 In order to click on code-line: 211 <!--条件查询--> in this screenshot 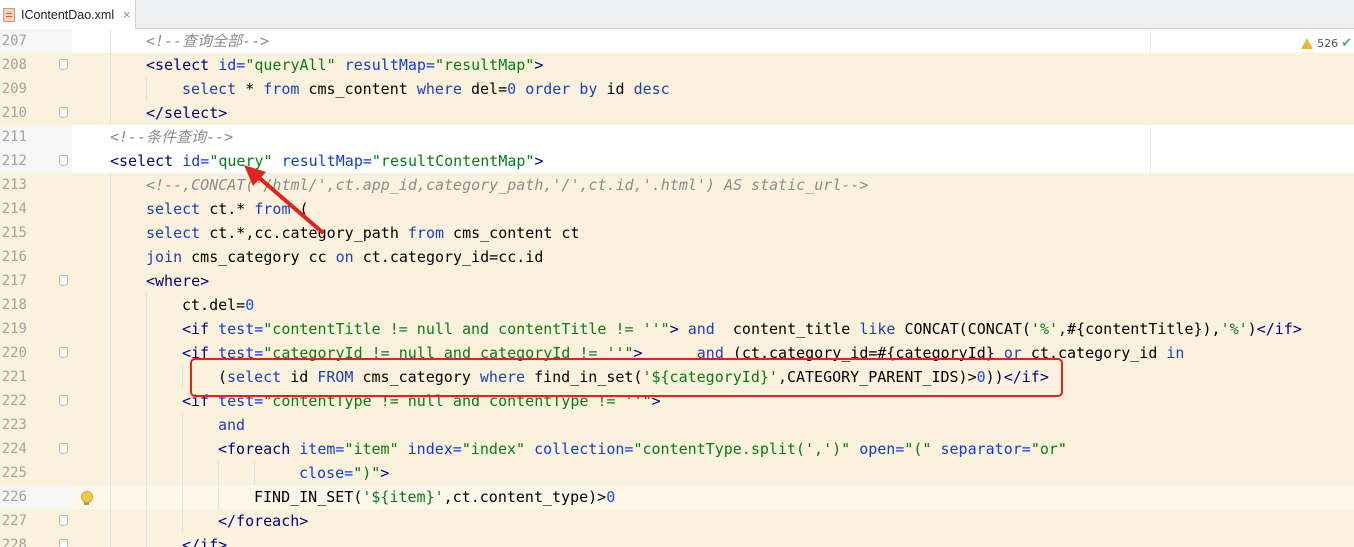, I will do `click(677, 137)`.